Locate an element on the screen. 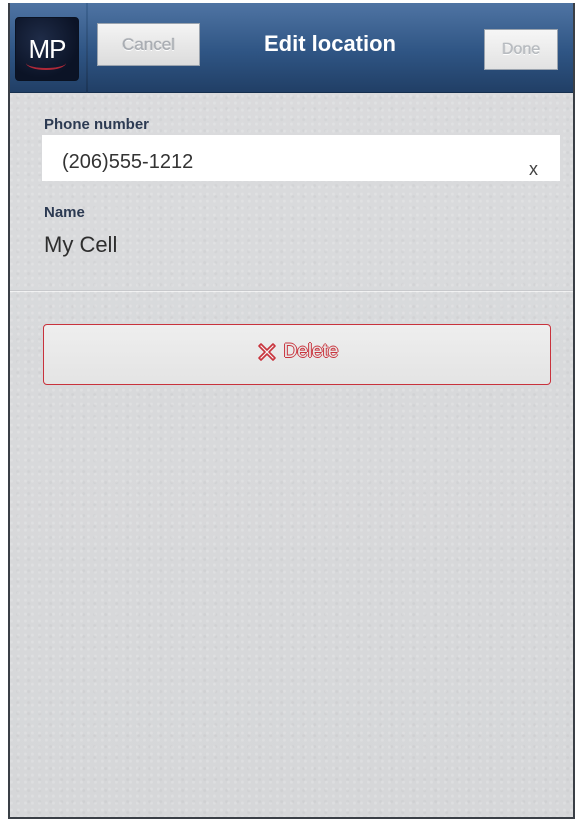  delete-button: Delete is located at coordinates (297, 354).